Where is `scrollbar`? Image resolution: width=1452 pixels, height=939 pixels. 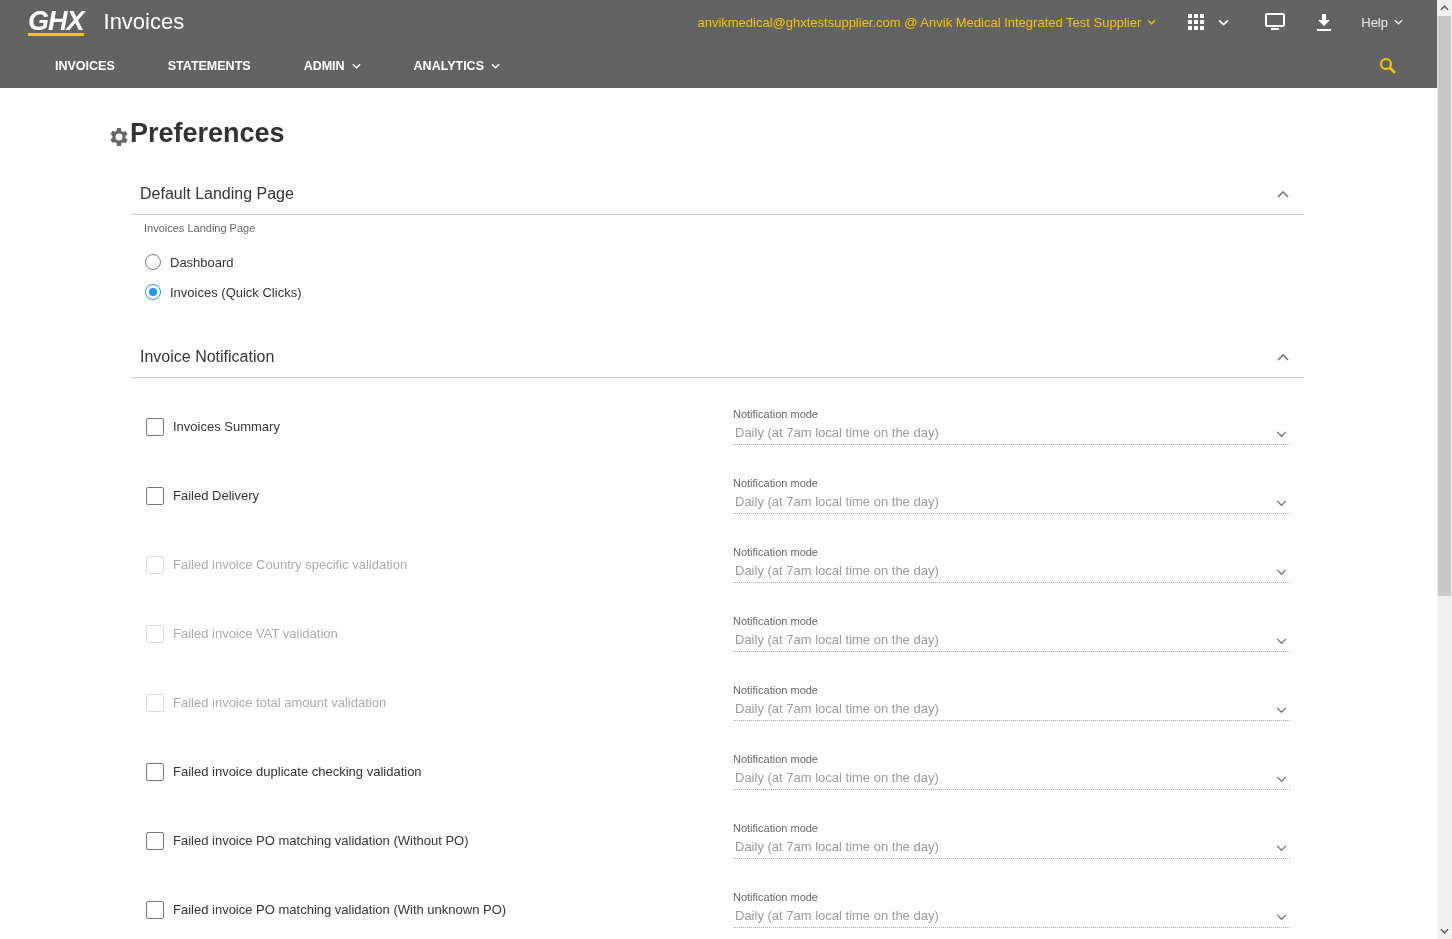
scrollbar is located at coordinates (1444, 469).